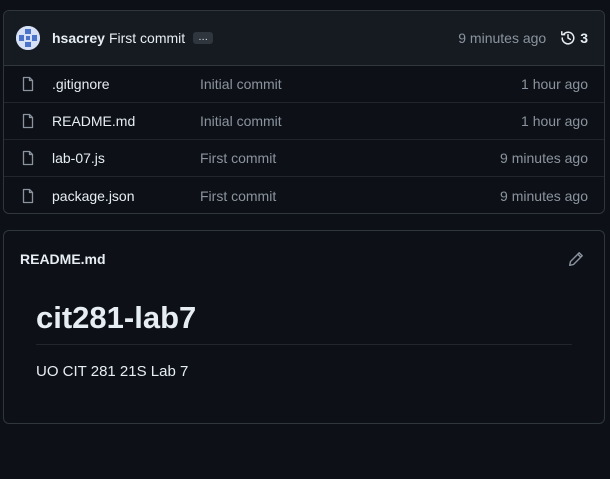 Image resolution: width=610 pixels, height=479 pixels. What do you see at coordinates (304, 322) in the screenshot?
I see `readme-heading: cit281-lab7` at bounding box center [304, 322].